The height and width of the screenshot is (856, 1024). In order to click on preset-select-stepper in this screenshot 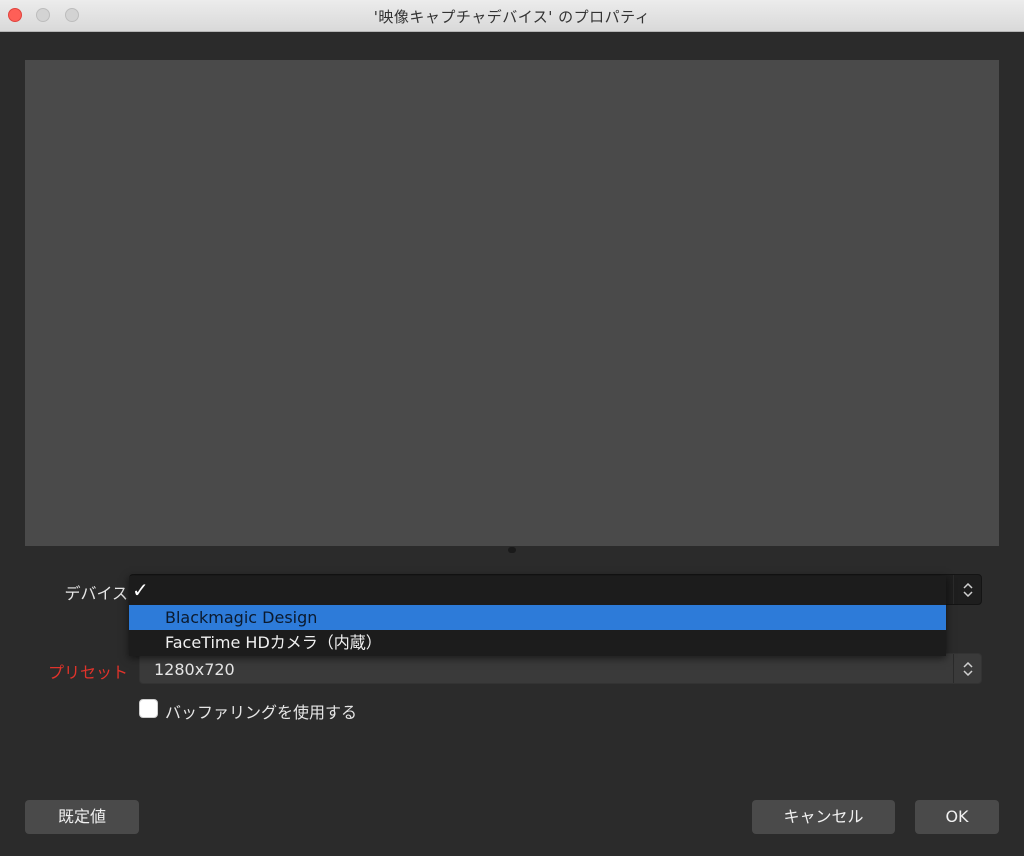, I will do `click(967, 668)`.